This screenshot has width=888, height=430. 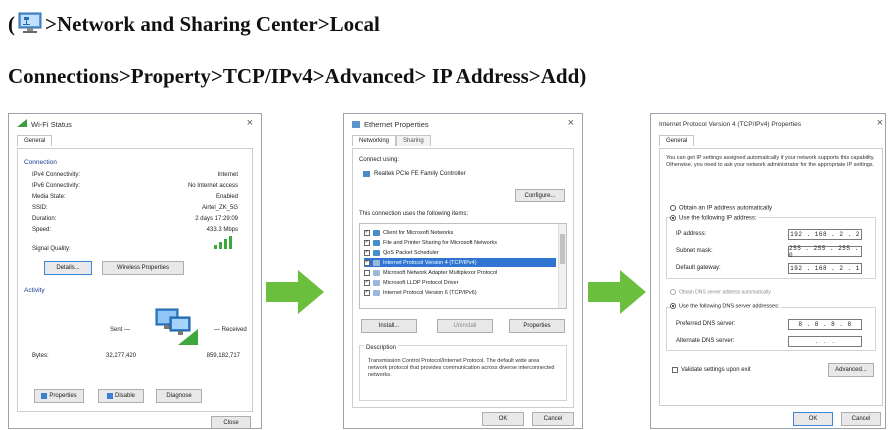 I want to click on validate-checkbox, so click(x=675, y=370).